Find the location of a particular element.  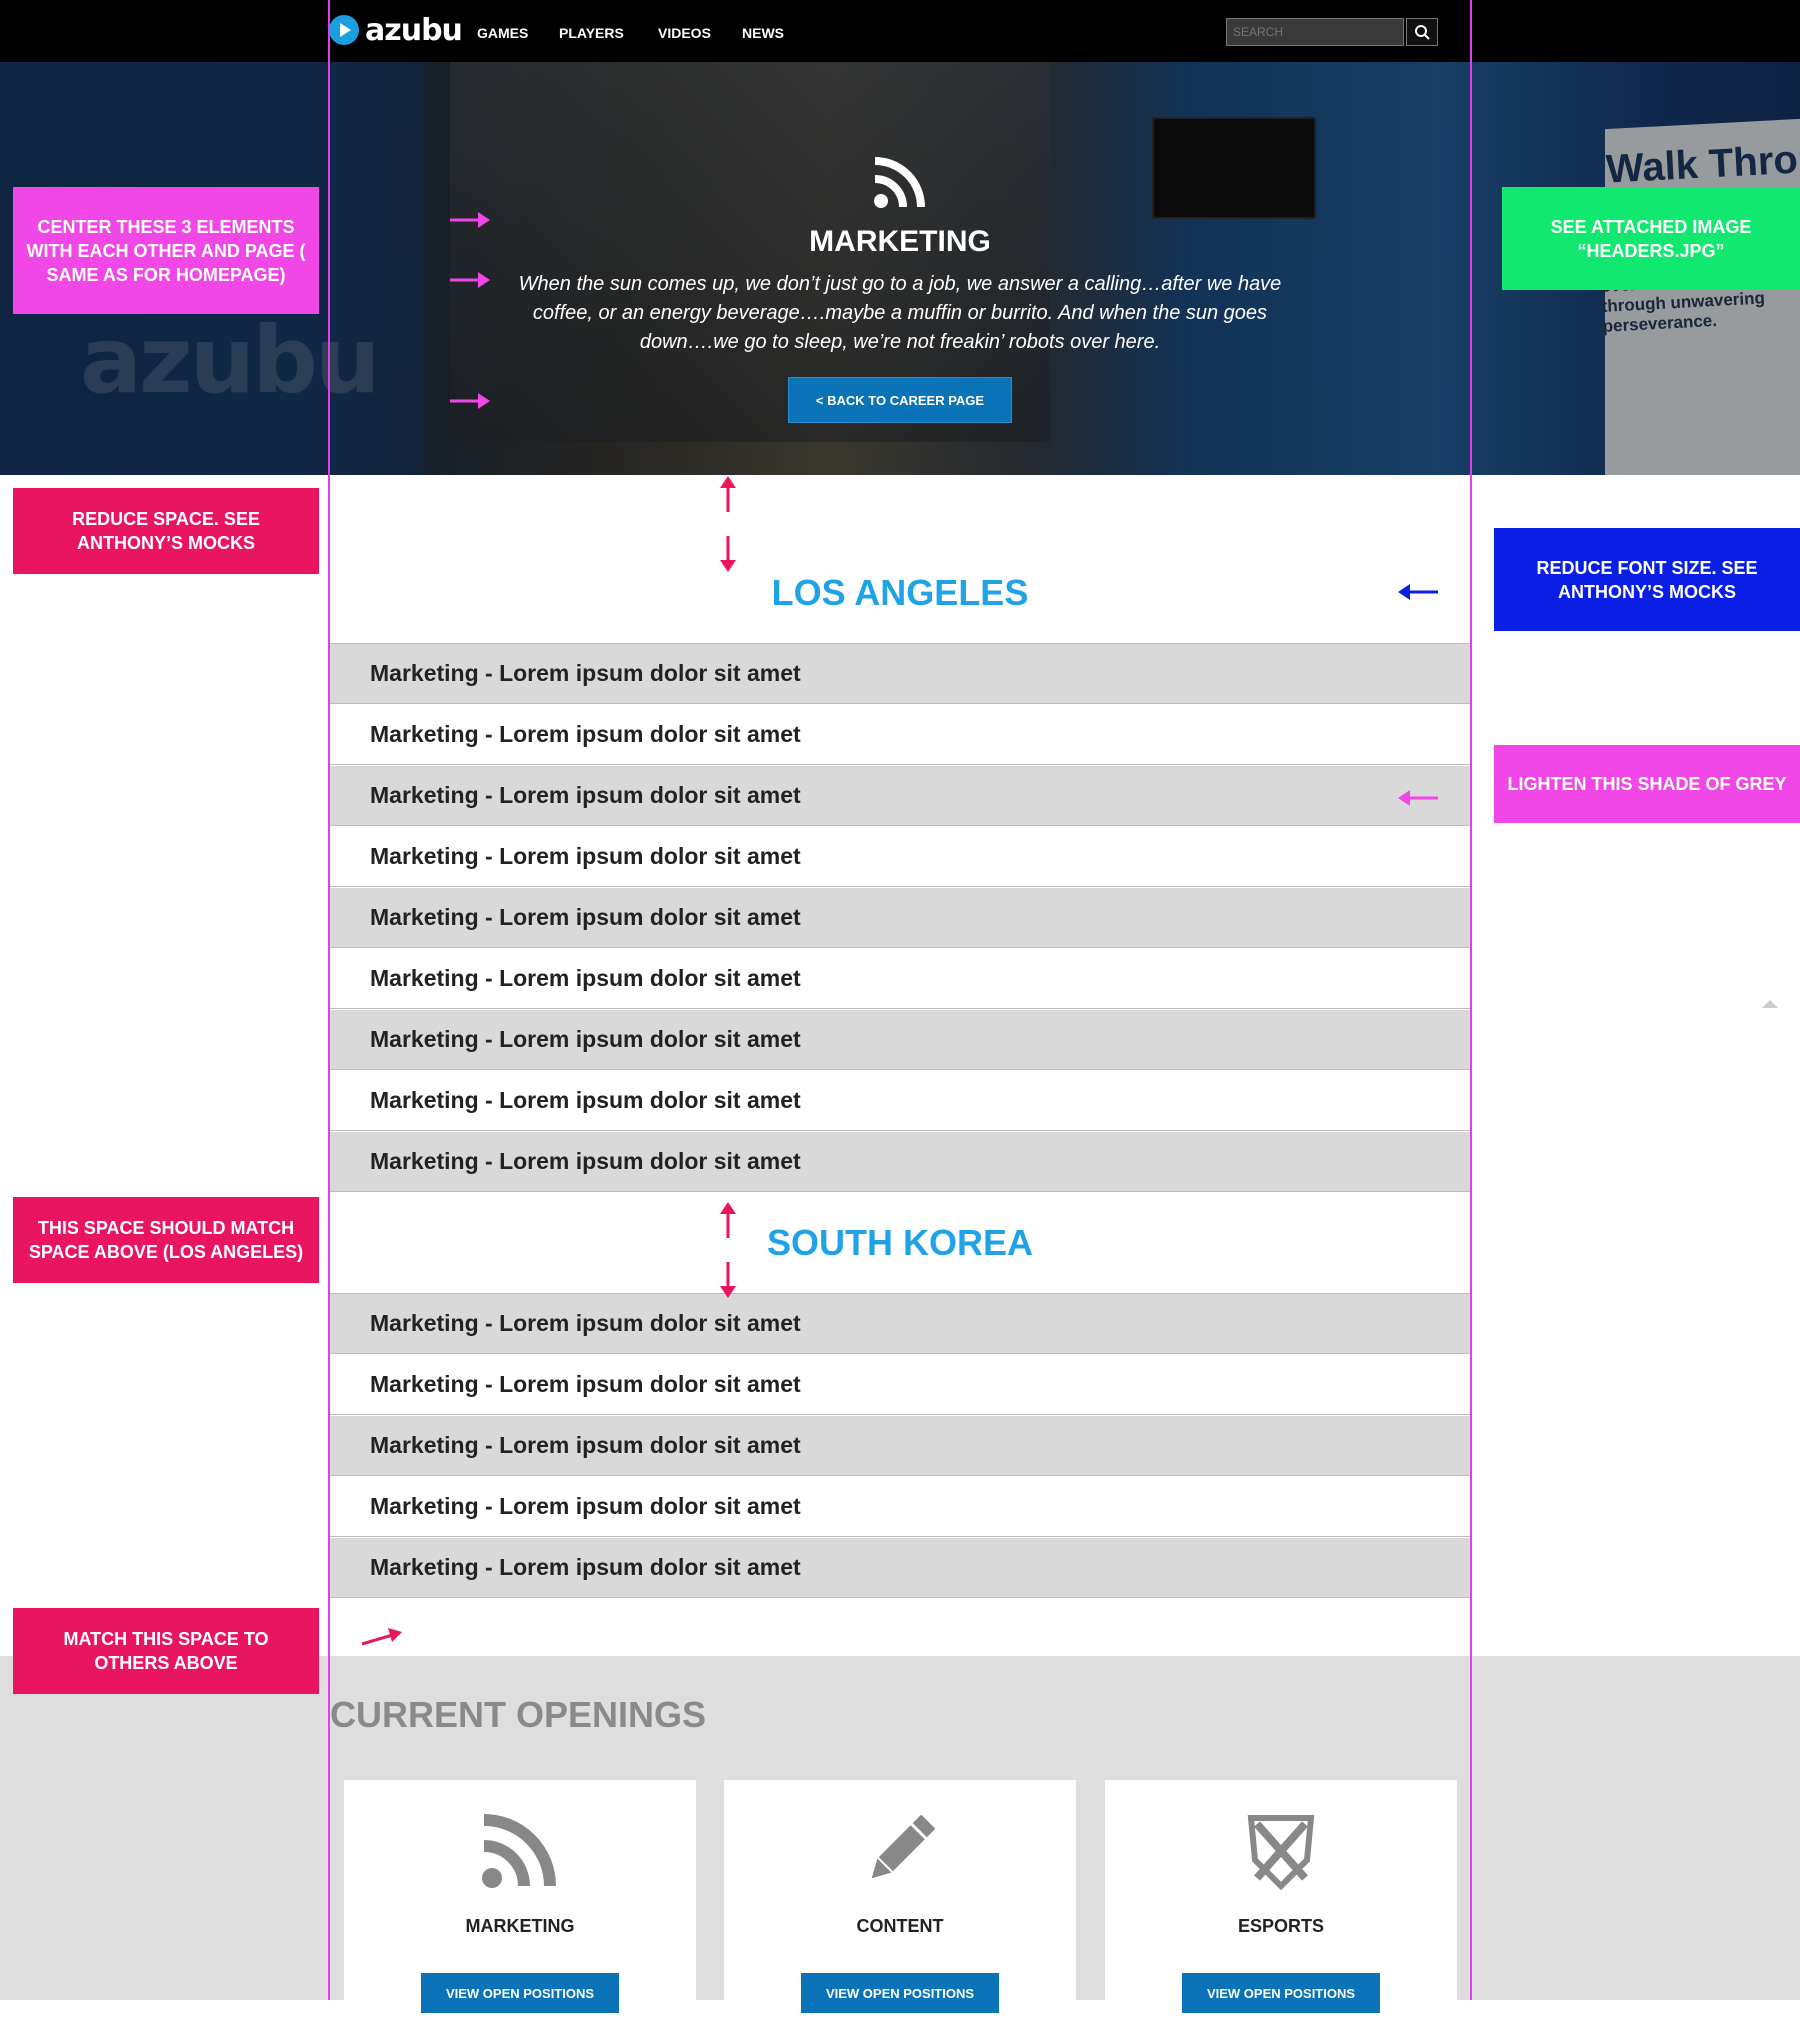

back-to-career-page-button: < BACK TO CAREER PAGE is located at coordinates (900, 400).